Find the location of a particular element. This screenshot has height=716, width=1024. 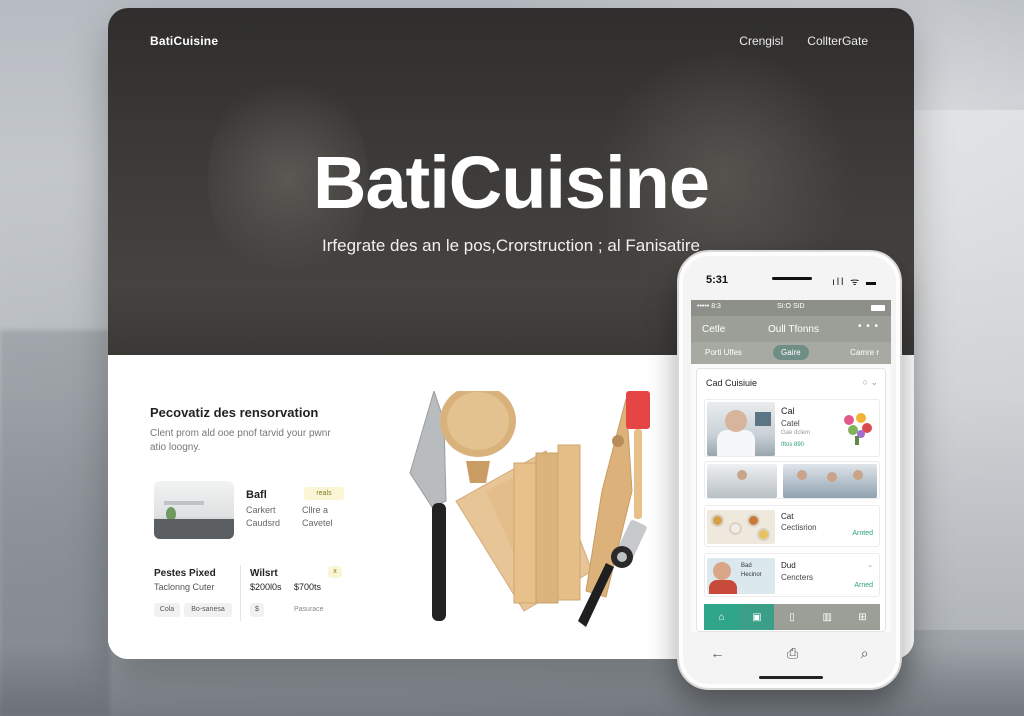

chip-button: $ is located at coordinates (257, 610).